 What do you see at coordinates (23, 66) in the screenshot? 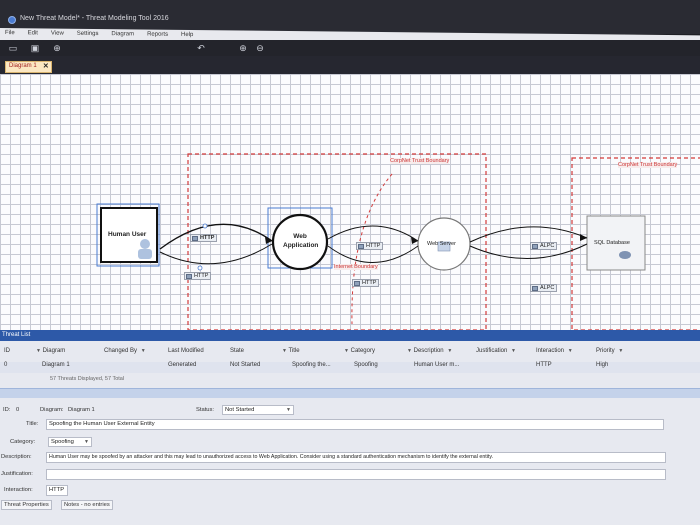
I see `tab-label: Diagram 1` at bounding box center [23, 66].